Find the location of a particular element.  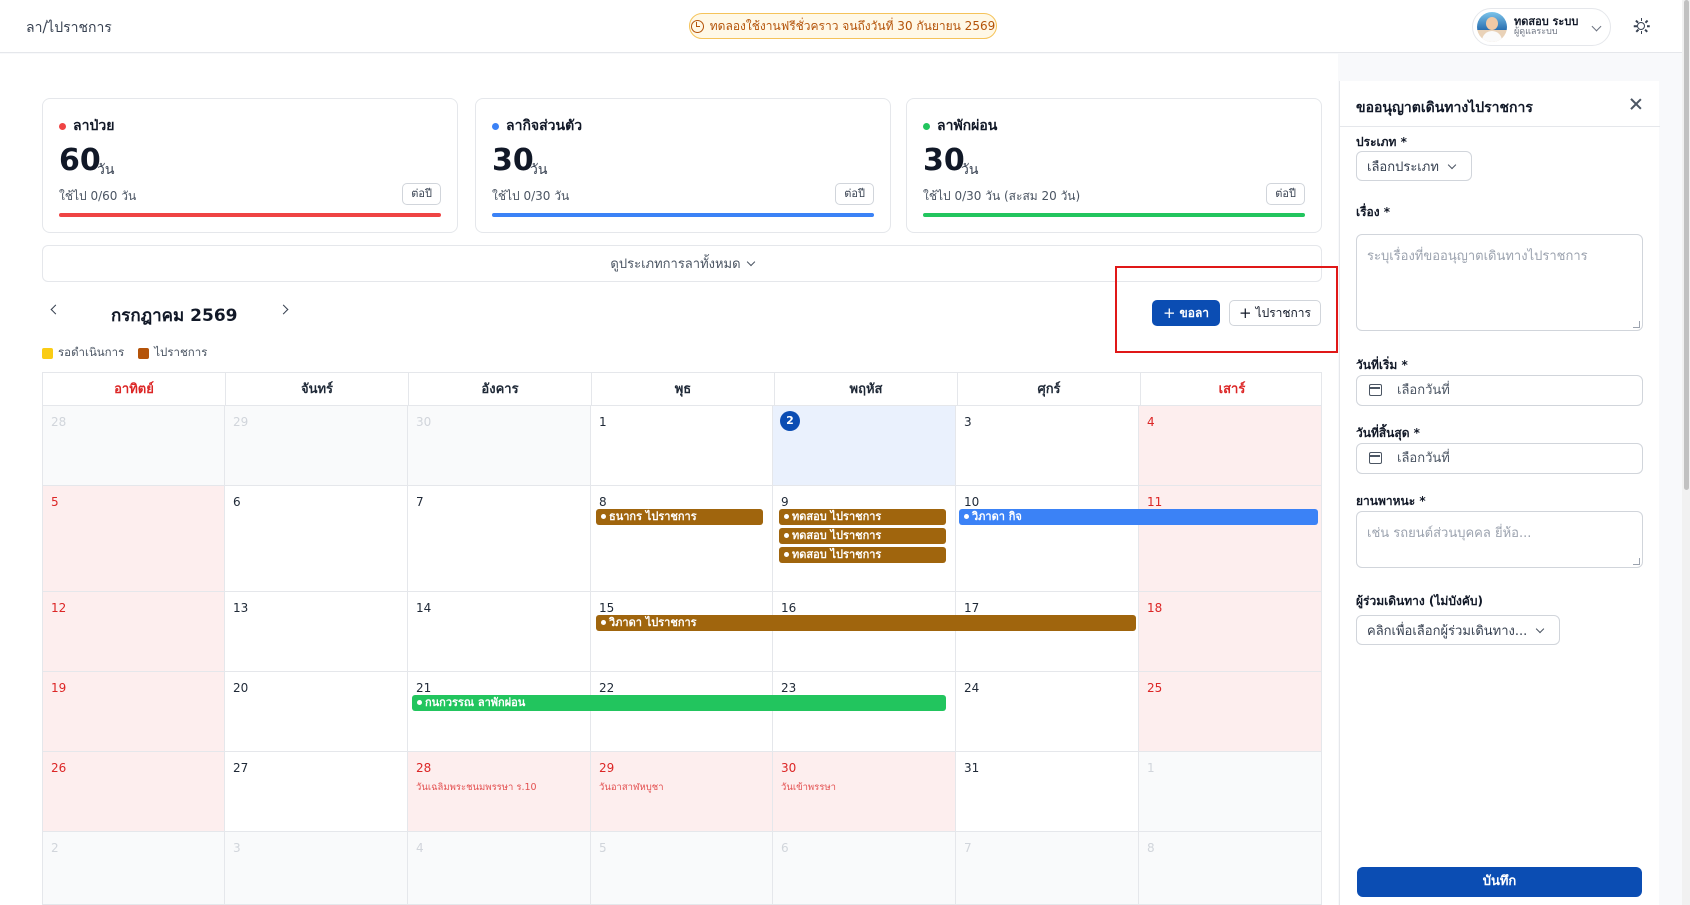

calendar-event: กนกวรรณ ลาพักผ่อน is located at coordinates (679, 703).